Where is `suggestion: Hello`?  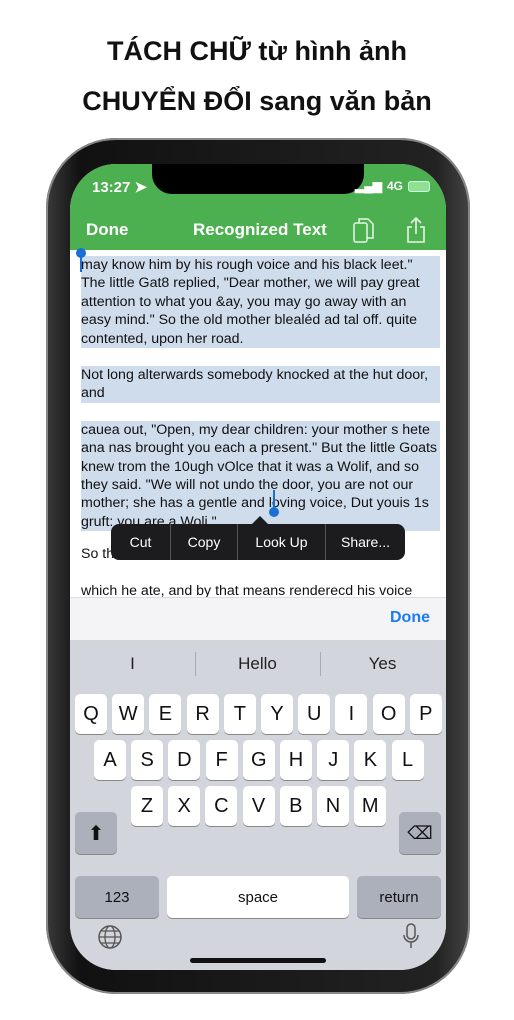
suggestion: Hello is located at coordinates (257, 664).